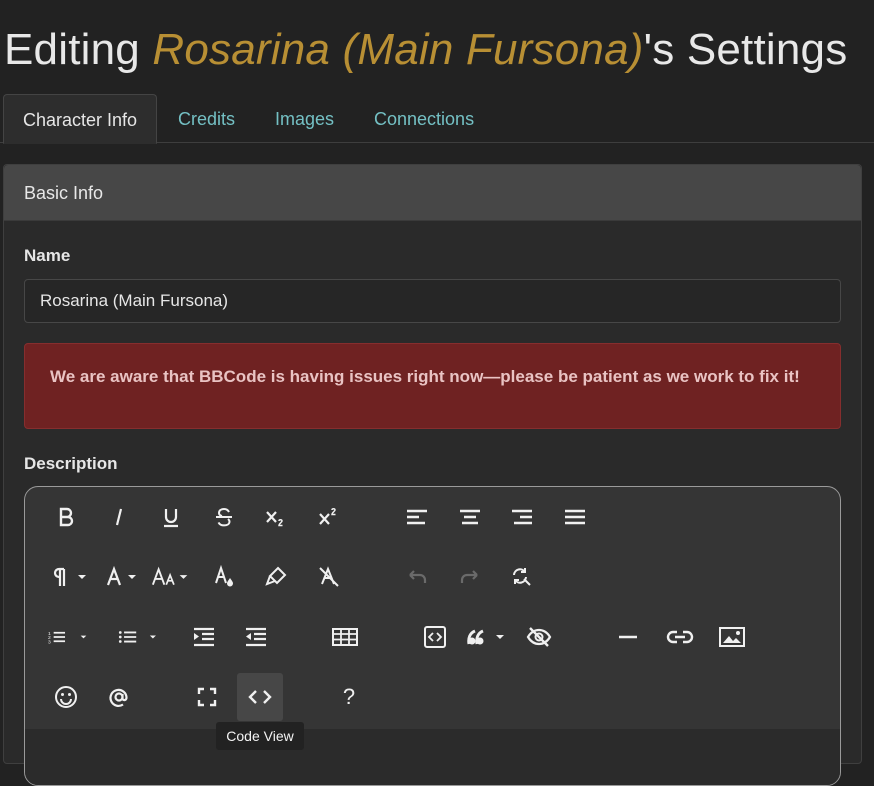 The image size is (874, 786). I want to click on link-icon, so click(680, 637).